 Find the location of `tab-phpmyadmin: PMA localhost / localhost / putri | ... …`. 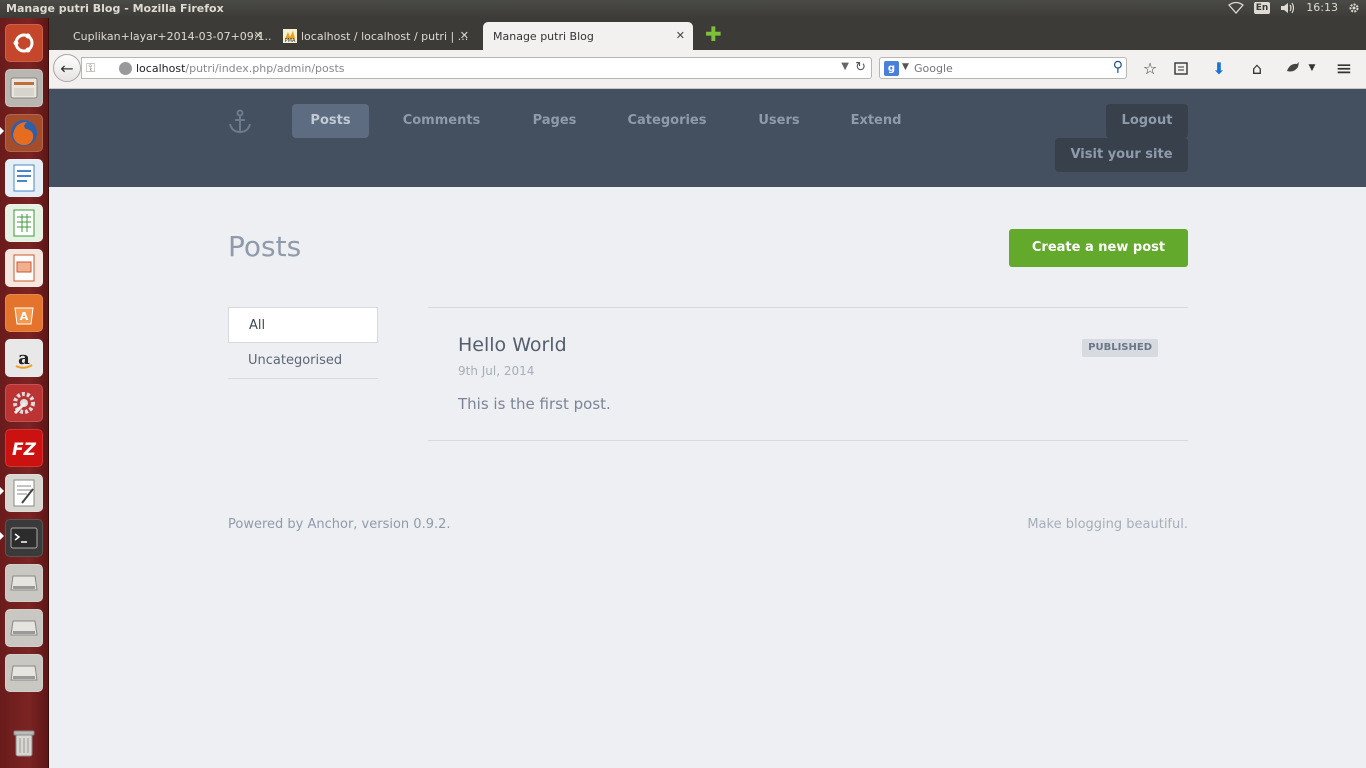

tab-phpmyadmin: PMA localhost / localhost / putri | ... … is located at coordinates (377, 36).